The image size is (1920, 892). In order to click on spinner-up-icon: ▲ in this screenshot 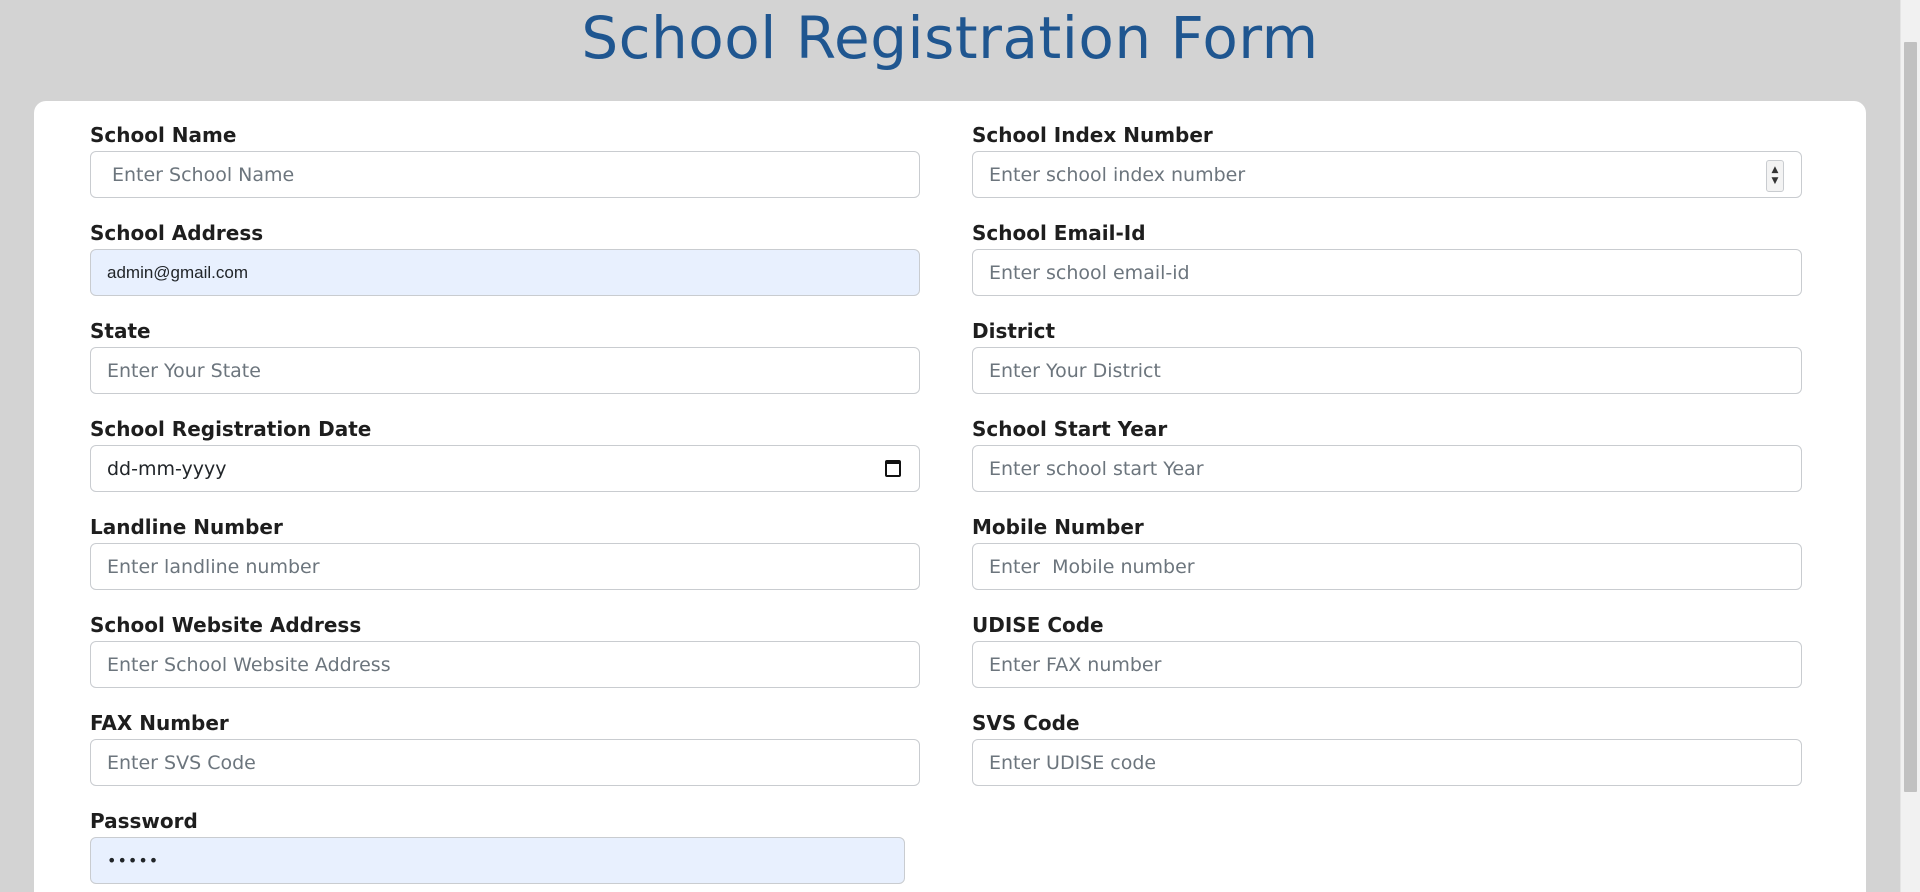, I will do `click(1775, 170)`.